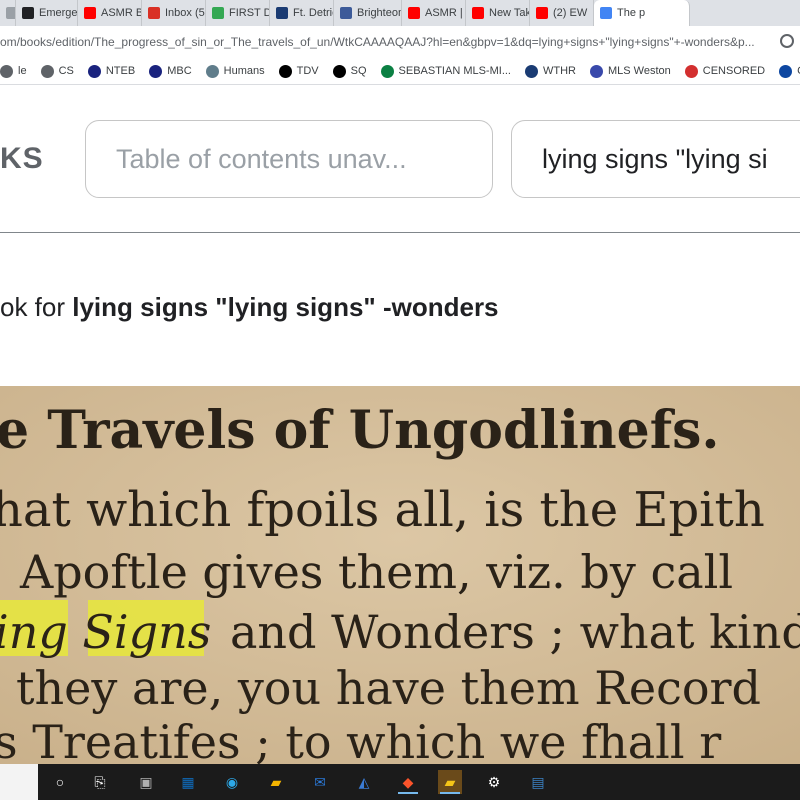 The image size is (800, 800). Describe the element at coordinates (445, 13) in the screenshot. I see `tab-label: ASMR | Li` at that location.